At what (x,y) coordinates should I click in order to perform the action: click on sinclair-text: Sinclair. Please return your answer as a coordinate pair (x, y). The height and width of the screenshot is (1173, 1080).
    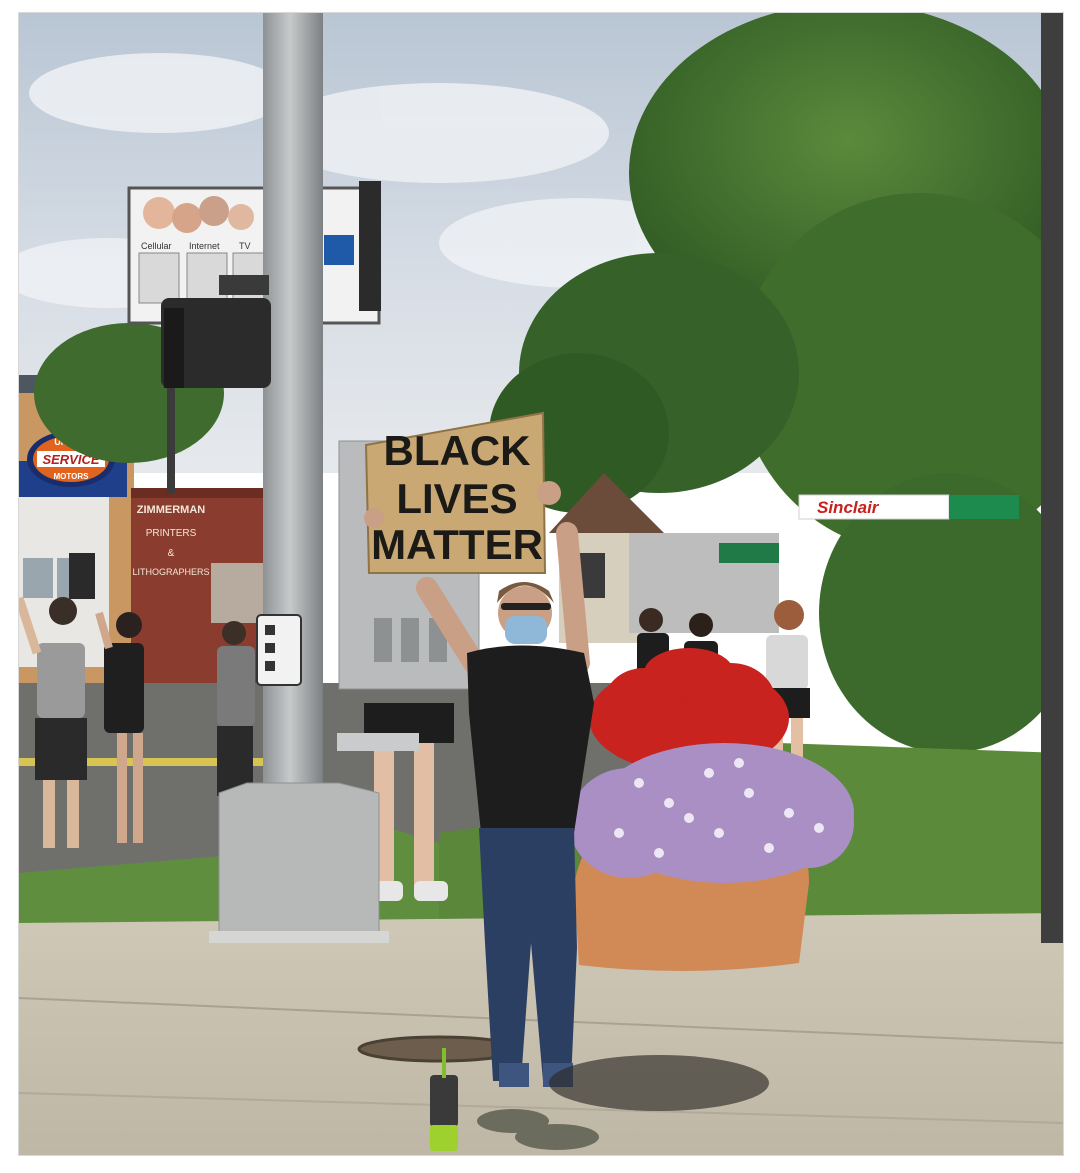
    Looking at the image, I should click on (848, 507).